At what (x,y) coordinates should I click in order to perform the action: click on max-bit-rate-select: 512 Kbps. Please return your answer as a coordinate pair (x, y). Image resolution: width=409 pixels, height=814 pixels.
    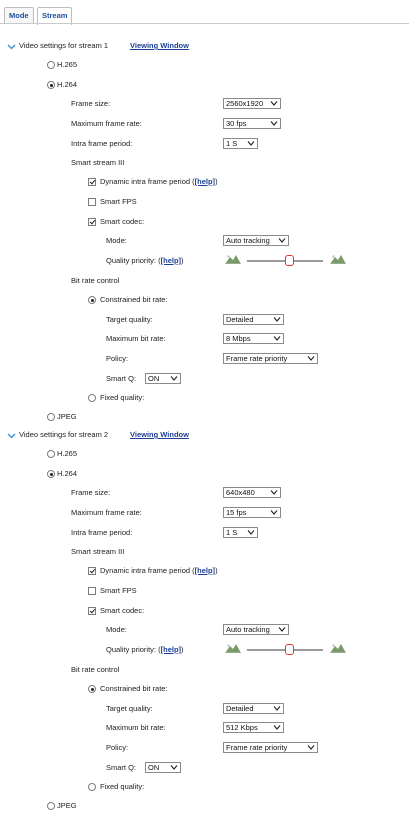
    Looking at the image, I should click on (253, 727).